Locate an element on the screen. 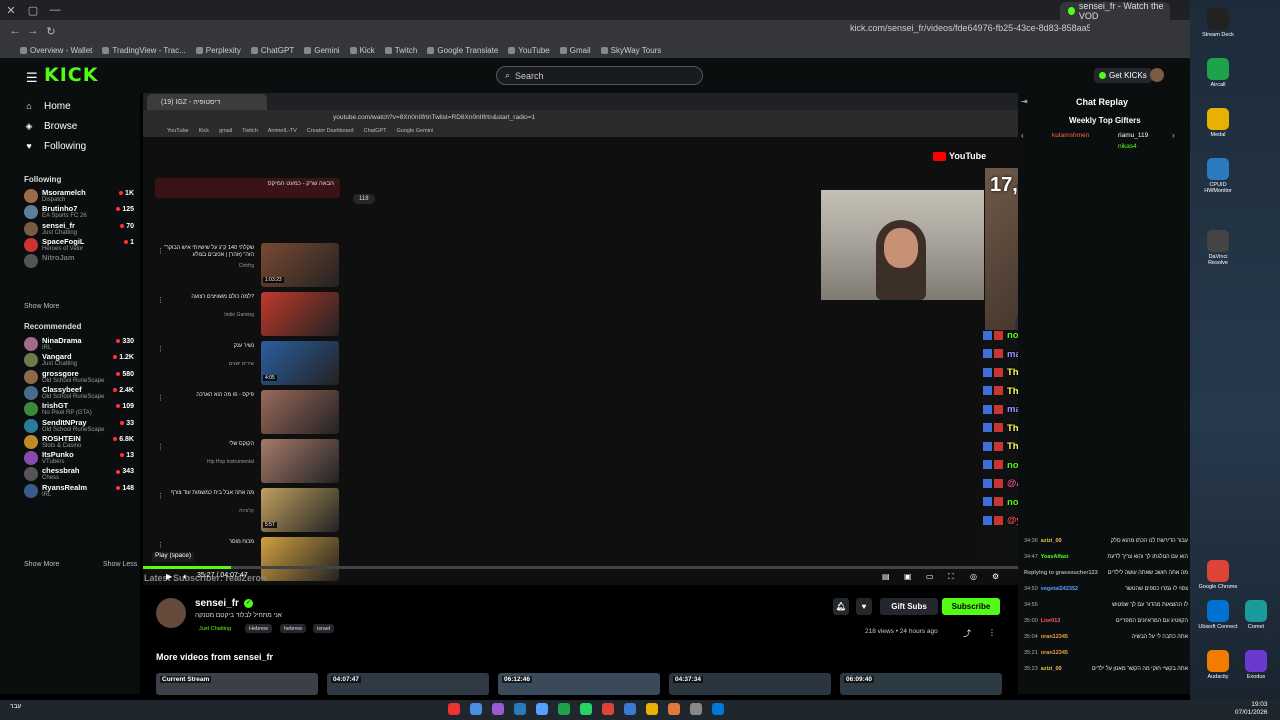 Image resolution: width=1280 pixels, height=720 pixels. video-progress-bar is located at coordinates (580, 567).